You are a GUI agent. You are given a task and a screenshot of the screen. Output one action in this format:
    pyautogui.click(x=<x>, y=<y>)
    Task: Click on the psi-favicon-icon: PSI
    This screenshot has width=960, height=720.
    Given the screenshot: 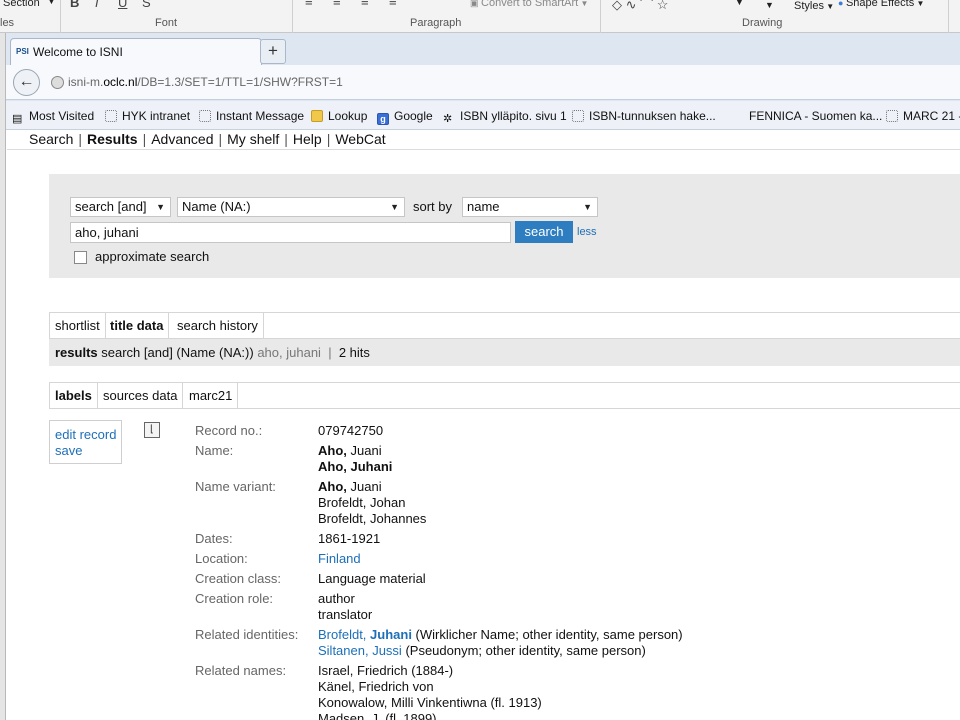 What is the action you would take?
    pyautogui.click(x=22, y=51)
    